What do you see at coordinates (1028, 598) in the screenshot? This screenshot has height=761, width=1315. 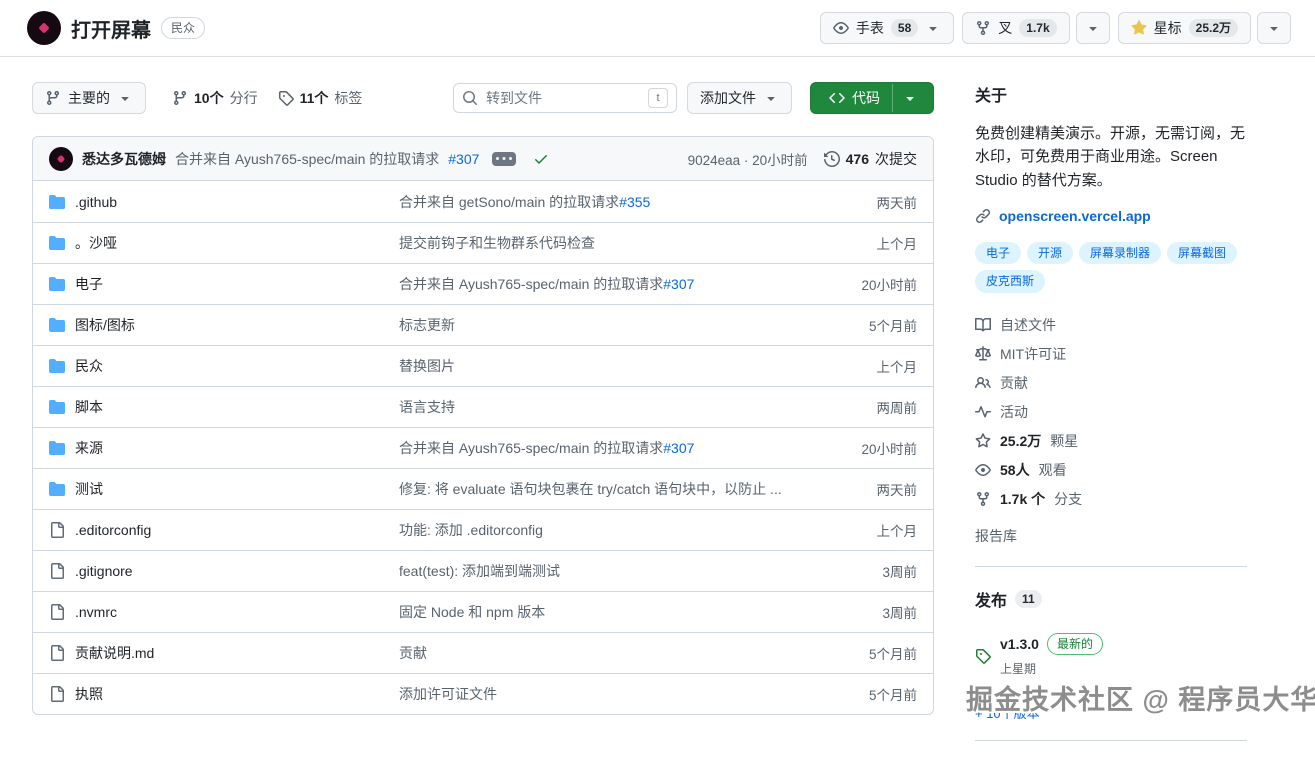 I see `releases-count: 11` at bounding box center [1028, 598].